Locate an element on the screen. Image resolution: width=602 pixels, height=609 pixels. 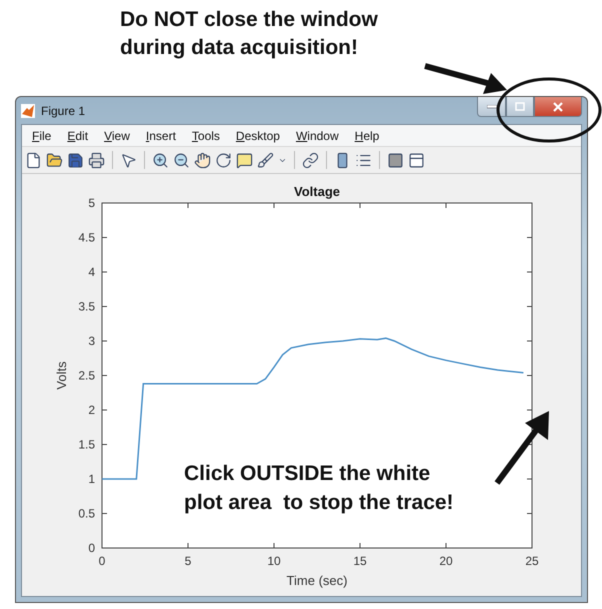
save-icon is located at coordinates (75, 160).